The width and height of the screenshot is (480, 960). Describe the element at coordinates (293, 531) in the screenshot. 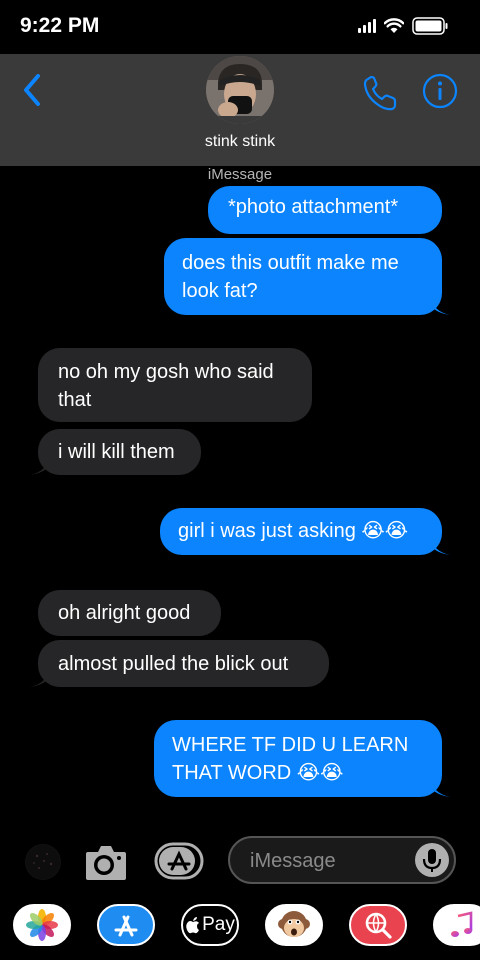

I see `message-text: girl i was just asking 😭😭` at that location.